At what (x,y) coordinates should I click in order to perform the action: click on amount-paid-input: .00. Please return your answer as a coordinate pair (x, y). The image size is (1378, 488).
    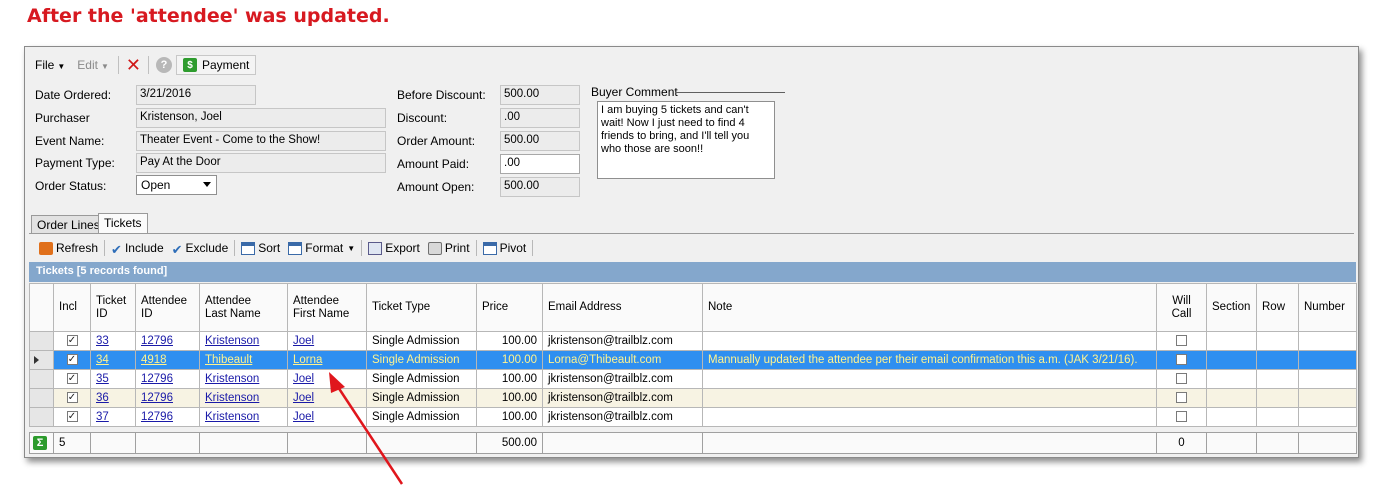
    Looking at the image, I should click on (540, 164).